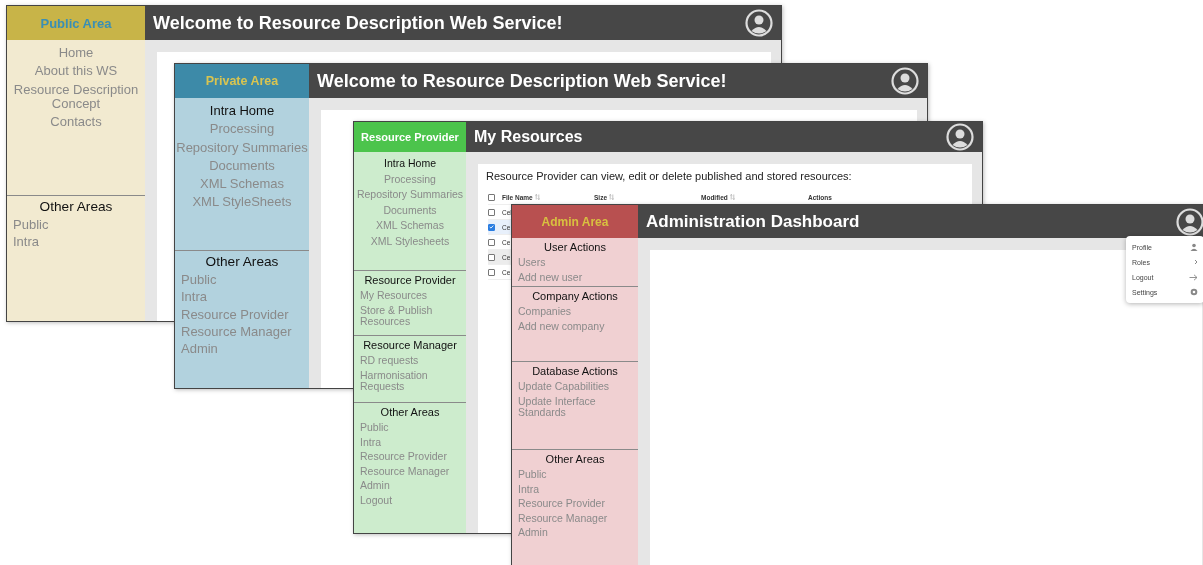 The image size is (1203, 565). What do you see at coordinates (76, 97) in the screenshot?
I see `nav-link: Resource Description Concept` at bounding box center [76, 97].